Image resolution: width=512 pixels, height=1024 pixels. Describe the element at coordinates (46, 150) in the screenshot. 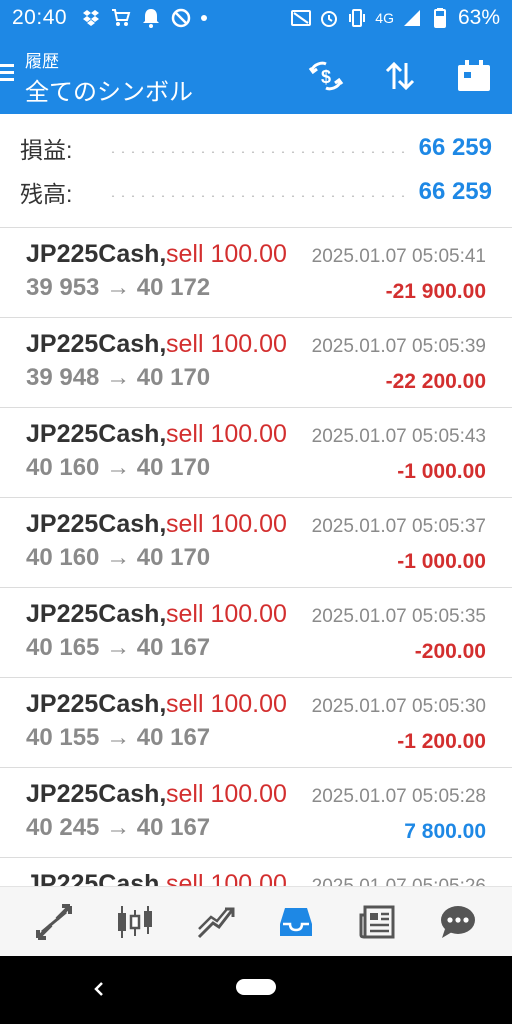

I see `profit-label: 損益:` at that location.